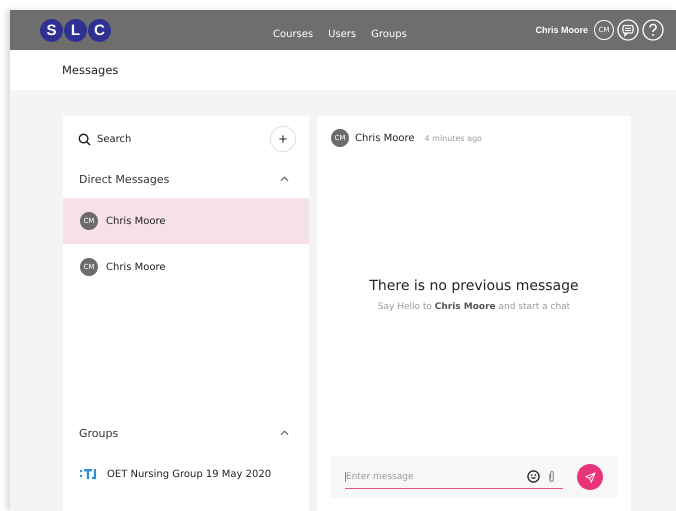 This screenshot has width=676, height=511. Describe the element at coordinates (90, 70) in the screenshot. I see `page-title: Messages` at that location.